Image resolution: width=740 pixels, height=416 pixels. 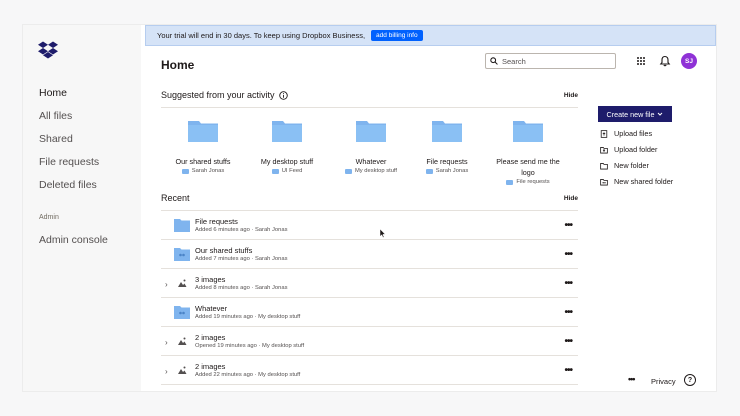 I want to click on footer-more-button: •••, so click(x=632, y=379).